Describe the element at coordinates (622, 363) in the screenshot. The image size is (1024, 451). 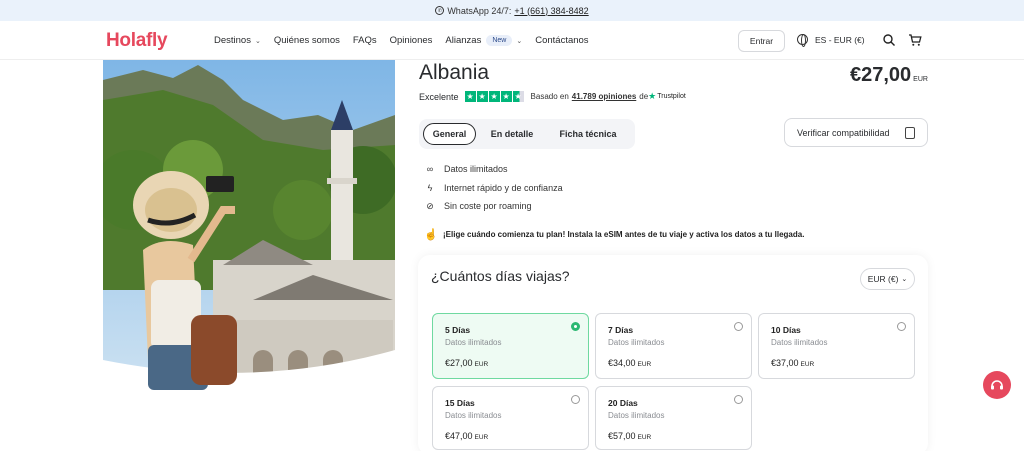
I see `plan-price-value: €34,00` at that location.